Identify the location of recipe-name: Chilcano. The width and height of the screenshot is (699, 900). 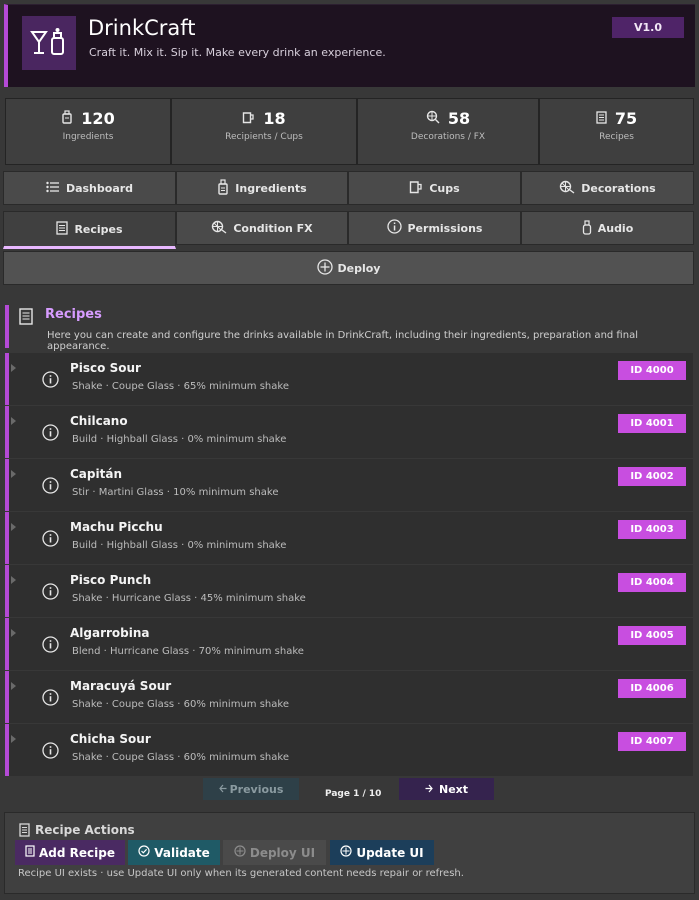
(99, 421).